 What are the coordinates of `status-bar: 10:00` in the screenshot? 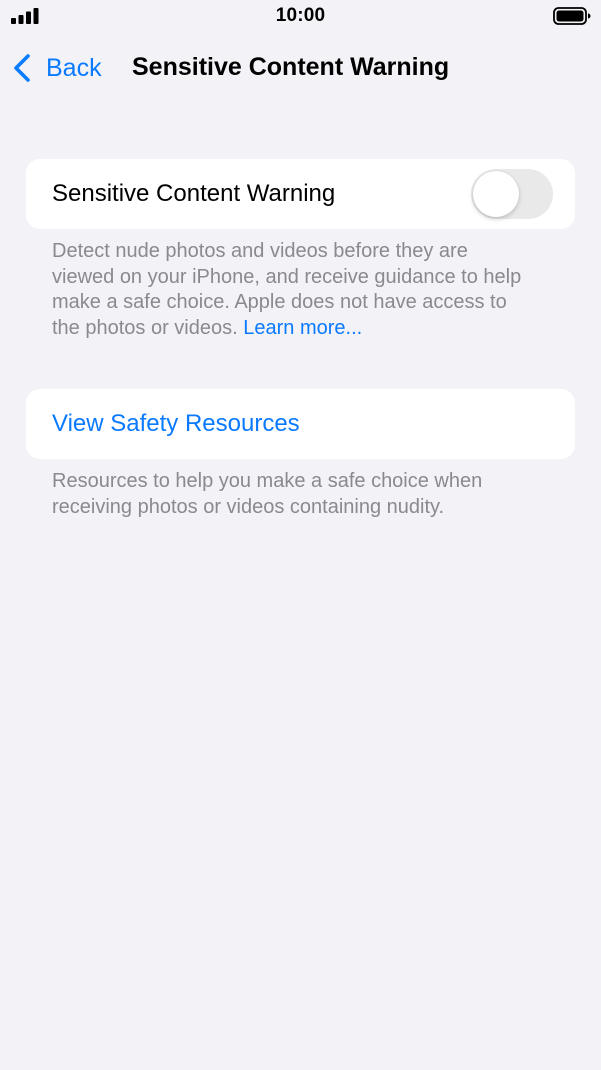 It's located at (300, 17).